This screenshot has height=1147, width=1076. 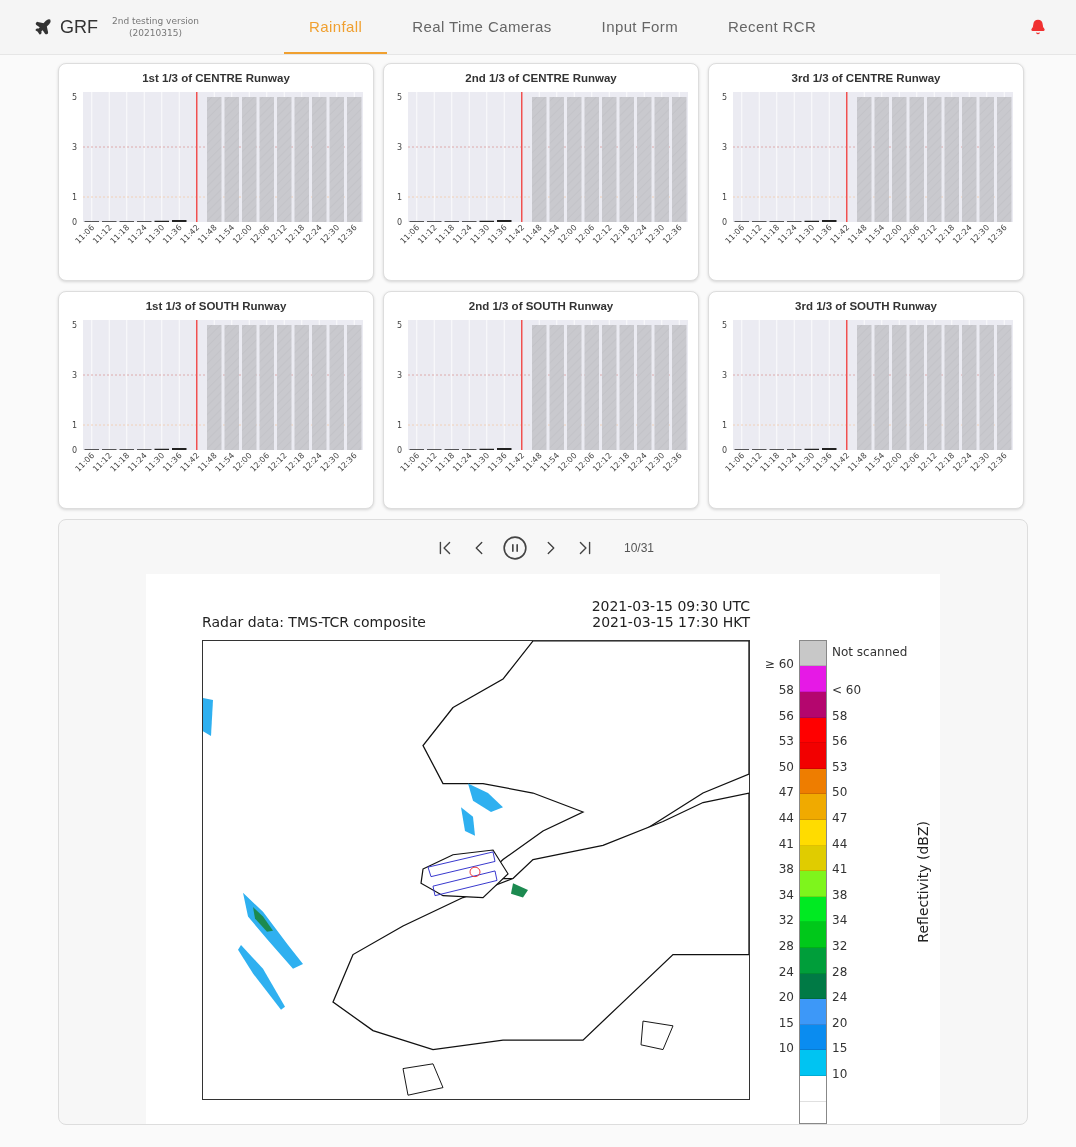 What do you see at coordinates (155, 33) in the screenshot?
I see `version-text: (20210315)` at bounding box center [155, 33].